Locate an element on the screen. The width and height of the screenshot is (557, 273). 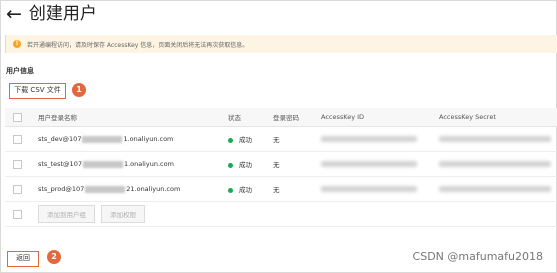
back-arrow-icon: ← is located at coordinates (14, 14).